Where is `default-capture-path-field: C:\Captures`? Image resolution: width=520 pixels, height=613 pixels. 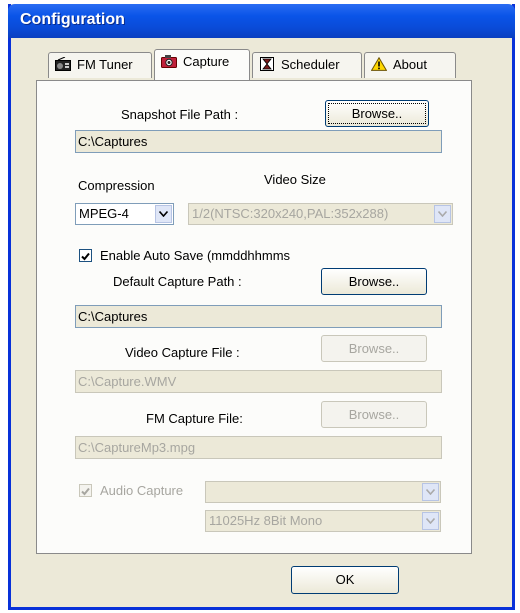 default-capture-path-field: C:\Captures is located at coordinates (258, 316).